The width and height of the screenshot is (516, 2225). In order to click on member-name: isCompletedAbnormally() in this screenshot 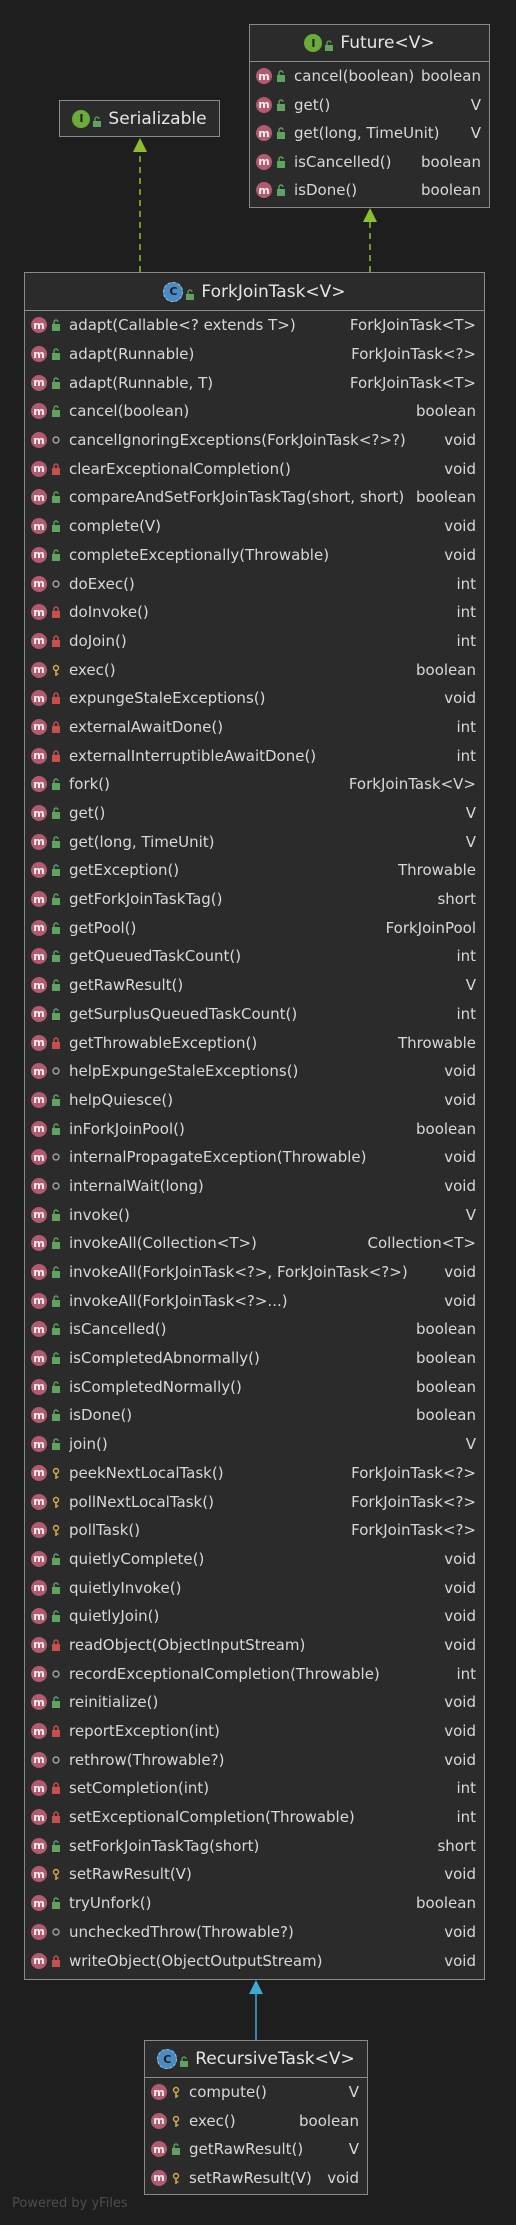, I will do `click(164, 1358)`.